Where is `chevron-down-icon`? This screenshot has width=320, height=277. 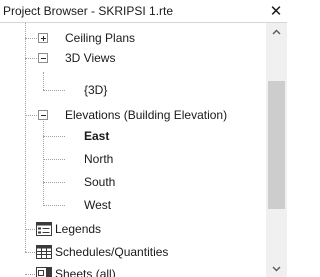
chevron-down-icon is located at coordinates (276, 268).